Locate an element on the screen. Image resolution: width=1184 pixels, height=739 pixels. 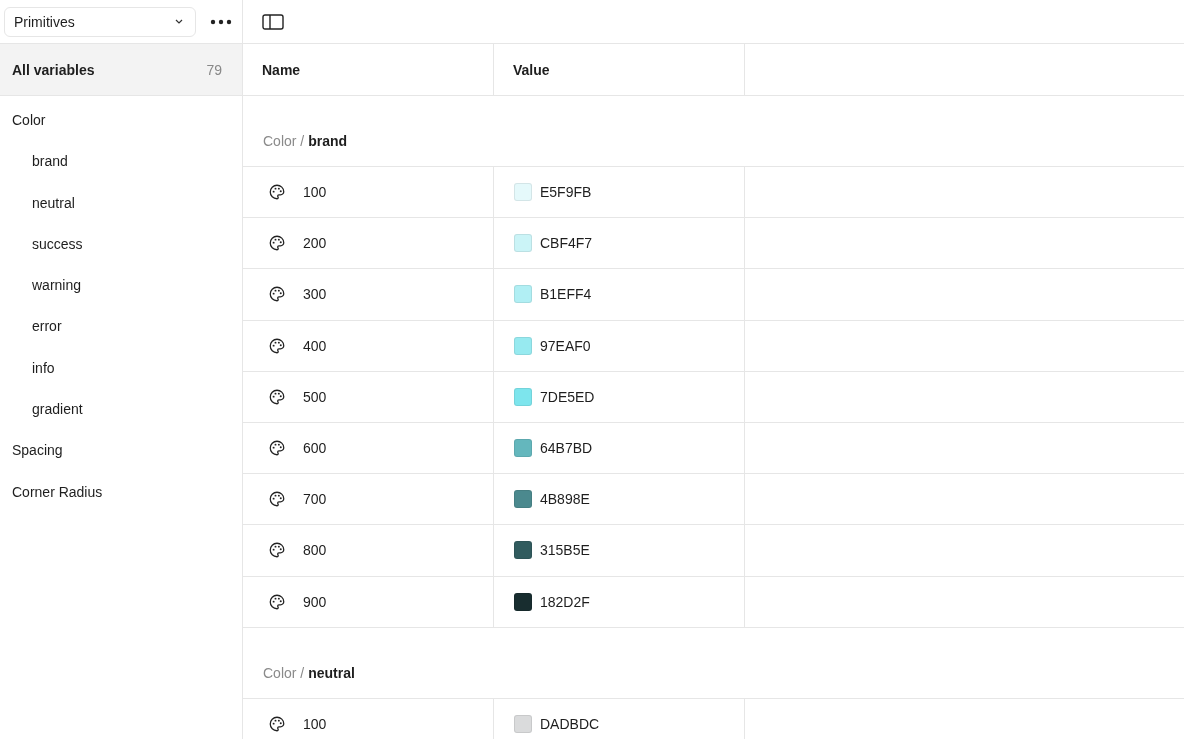
color-value: 315B5E is located at coordinates (565, 550).